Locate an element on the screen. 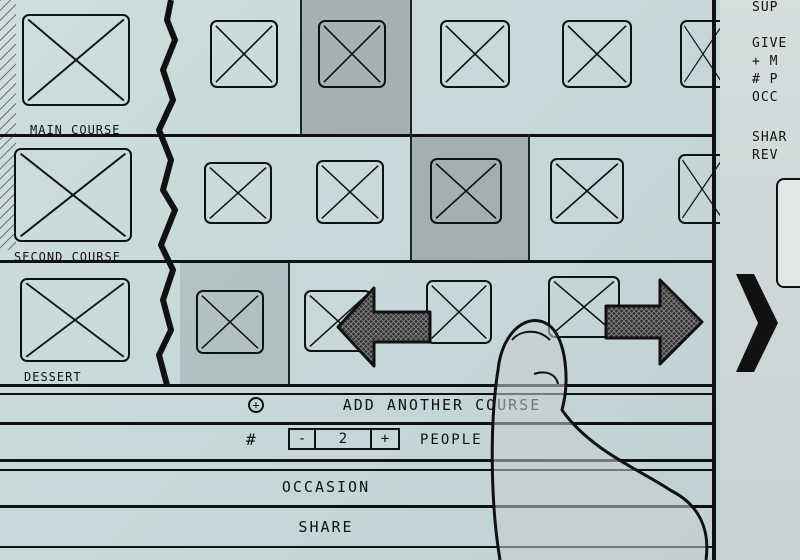 Image resolution: width=800 pixels, height=560 pixels. increment-button: + is located at coordinates (385, 439).